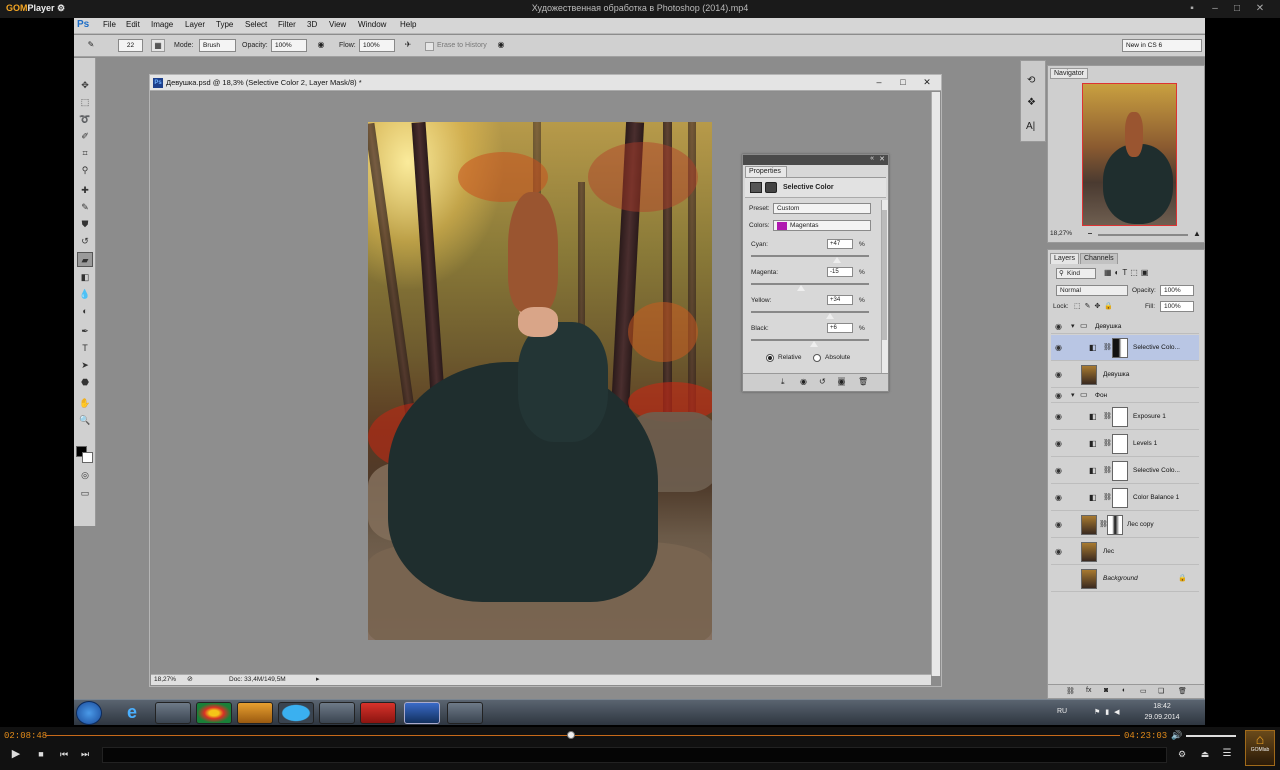 This screenshot has height=770, width=1280. I want to click on menu-type: Type, so click(224, 24).